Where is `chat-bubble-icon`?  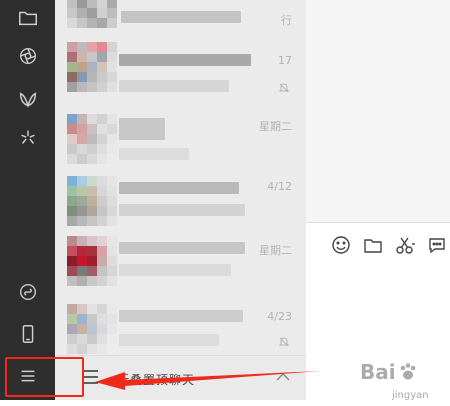 chat-bubble-icon is located at coordinates (437, 245).